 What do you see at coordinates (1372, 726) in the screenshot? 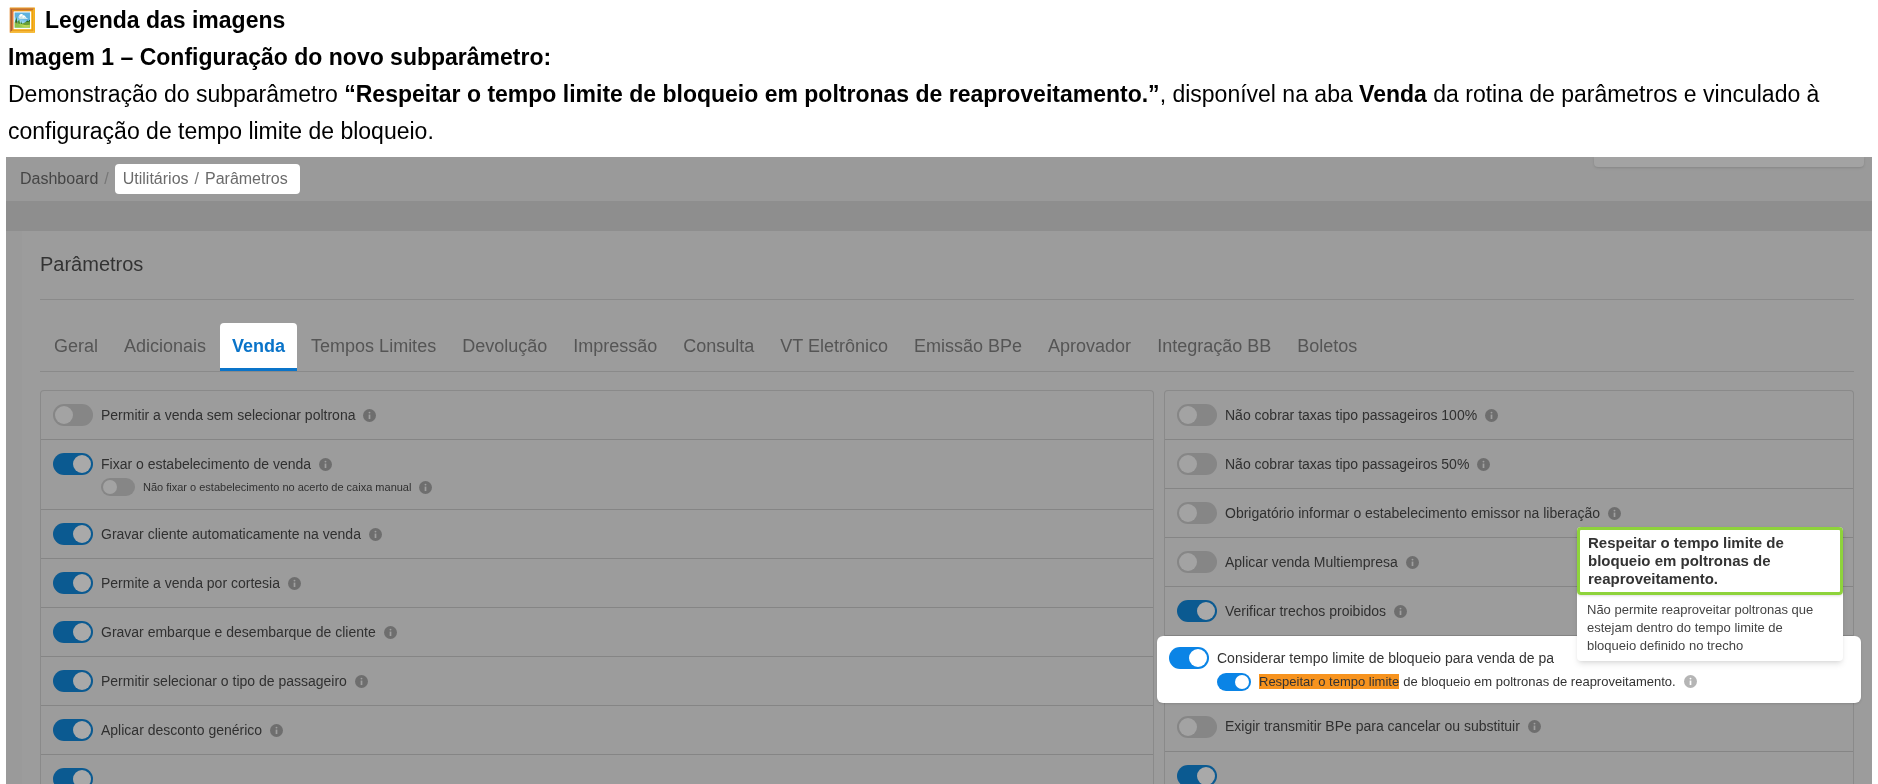
I see `setting-label: Exigir transmitir BPe para cancelar ou substituir` at bounding box center [1372, 726].